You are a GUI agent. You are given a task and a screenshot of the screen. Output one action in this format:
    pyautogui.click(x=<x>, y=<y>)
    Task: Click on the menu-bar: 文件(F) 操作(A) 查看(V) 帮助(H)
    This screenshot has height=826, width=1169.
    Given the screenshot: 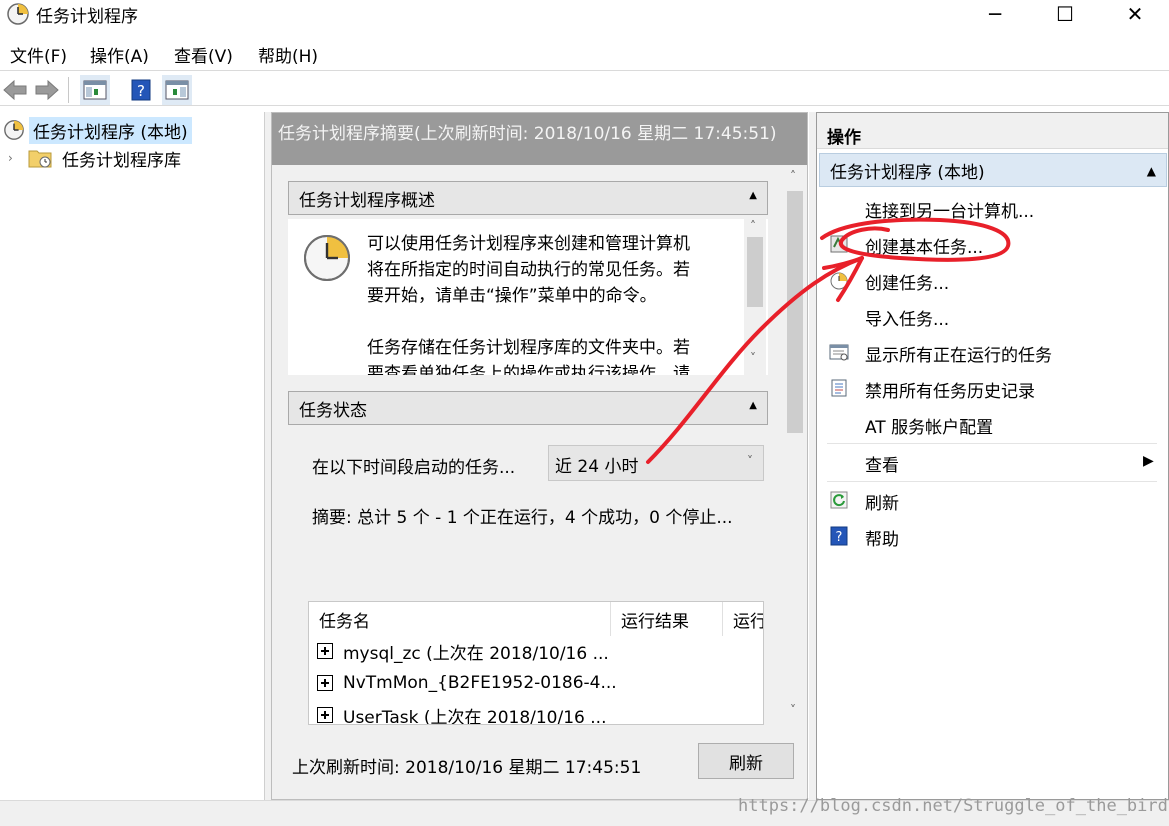 What is the action you would take?
    pyautogui.click(x=584, y=53)
    